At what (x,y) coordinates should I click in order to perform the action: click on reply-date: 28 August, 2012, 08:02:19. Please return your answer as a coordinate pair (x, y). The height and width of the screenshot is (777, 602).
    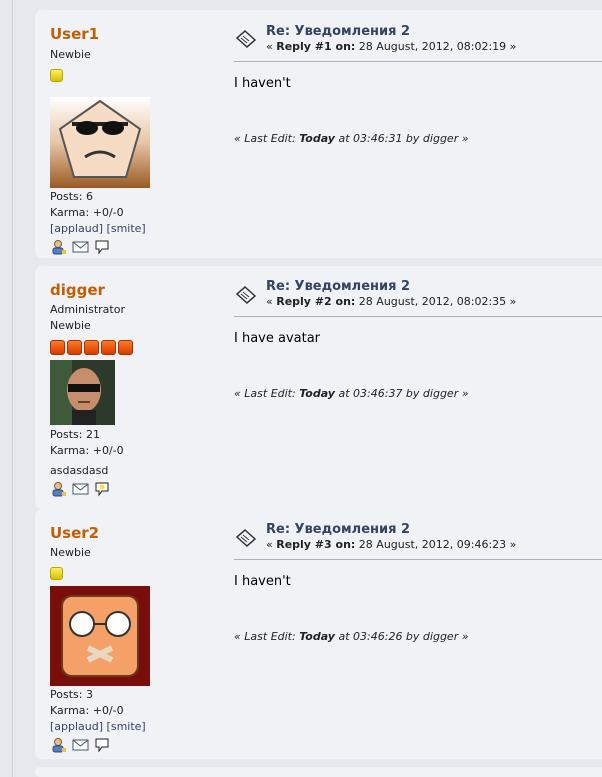
    Looking at the image, I should click on (432, 46).